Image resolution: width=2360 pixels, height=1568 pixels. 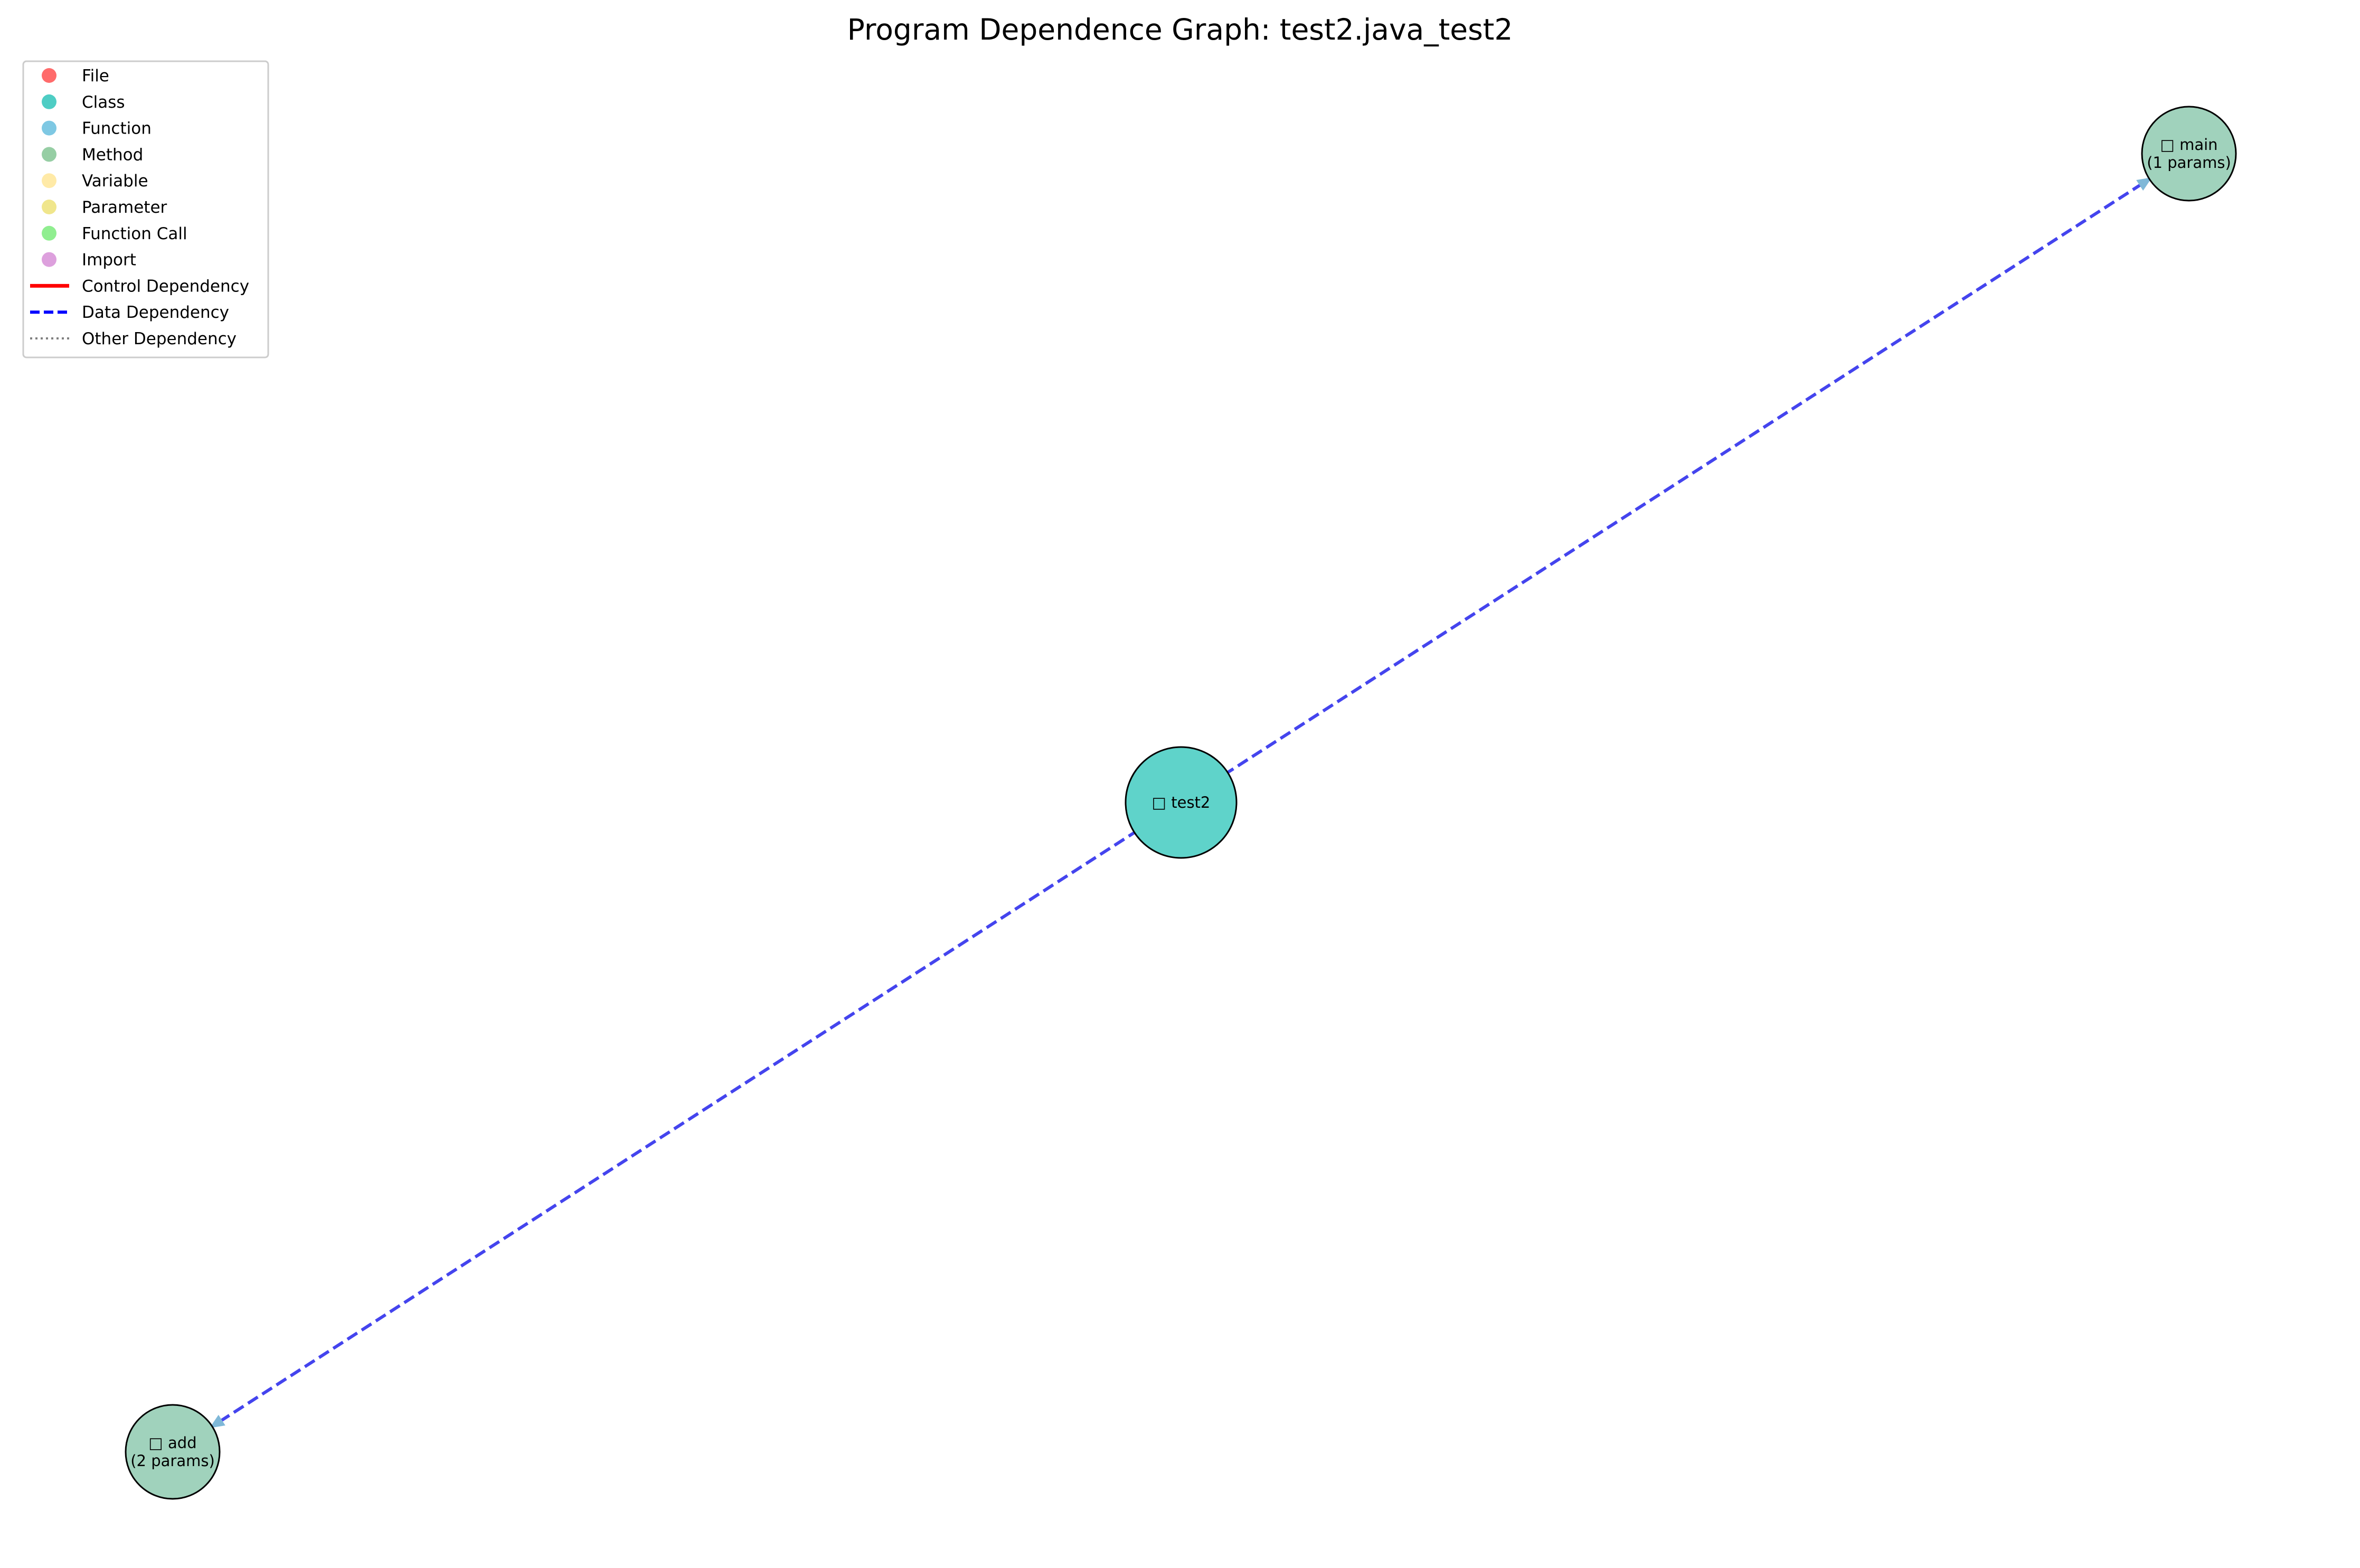 What do you see at coordinates (159, 339) in the screenshot?
I see `legend-label-10: Other Dependency` at bounding box center [159, 339].